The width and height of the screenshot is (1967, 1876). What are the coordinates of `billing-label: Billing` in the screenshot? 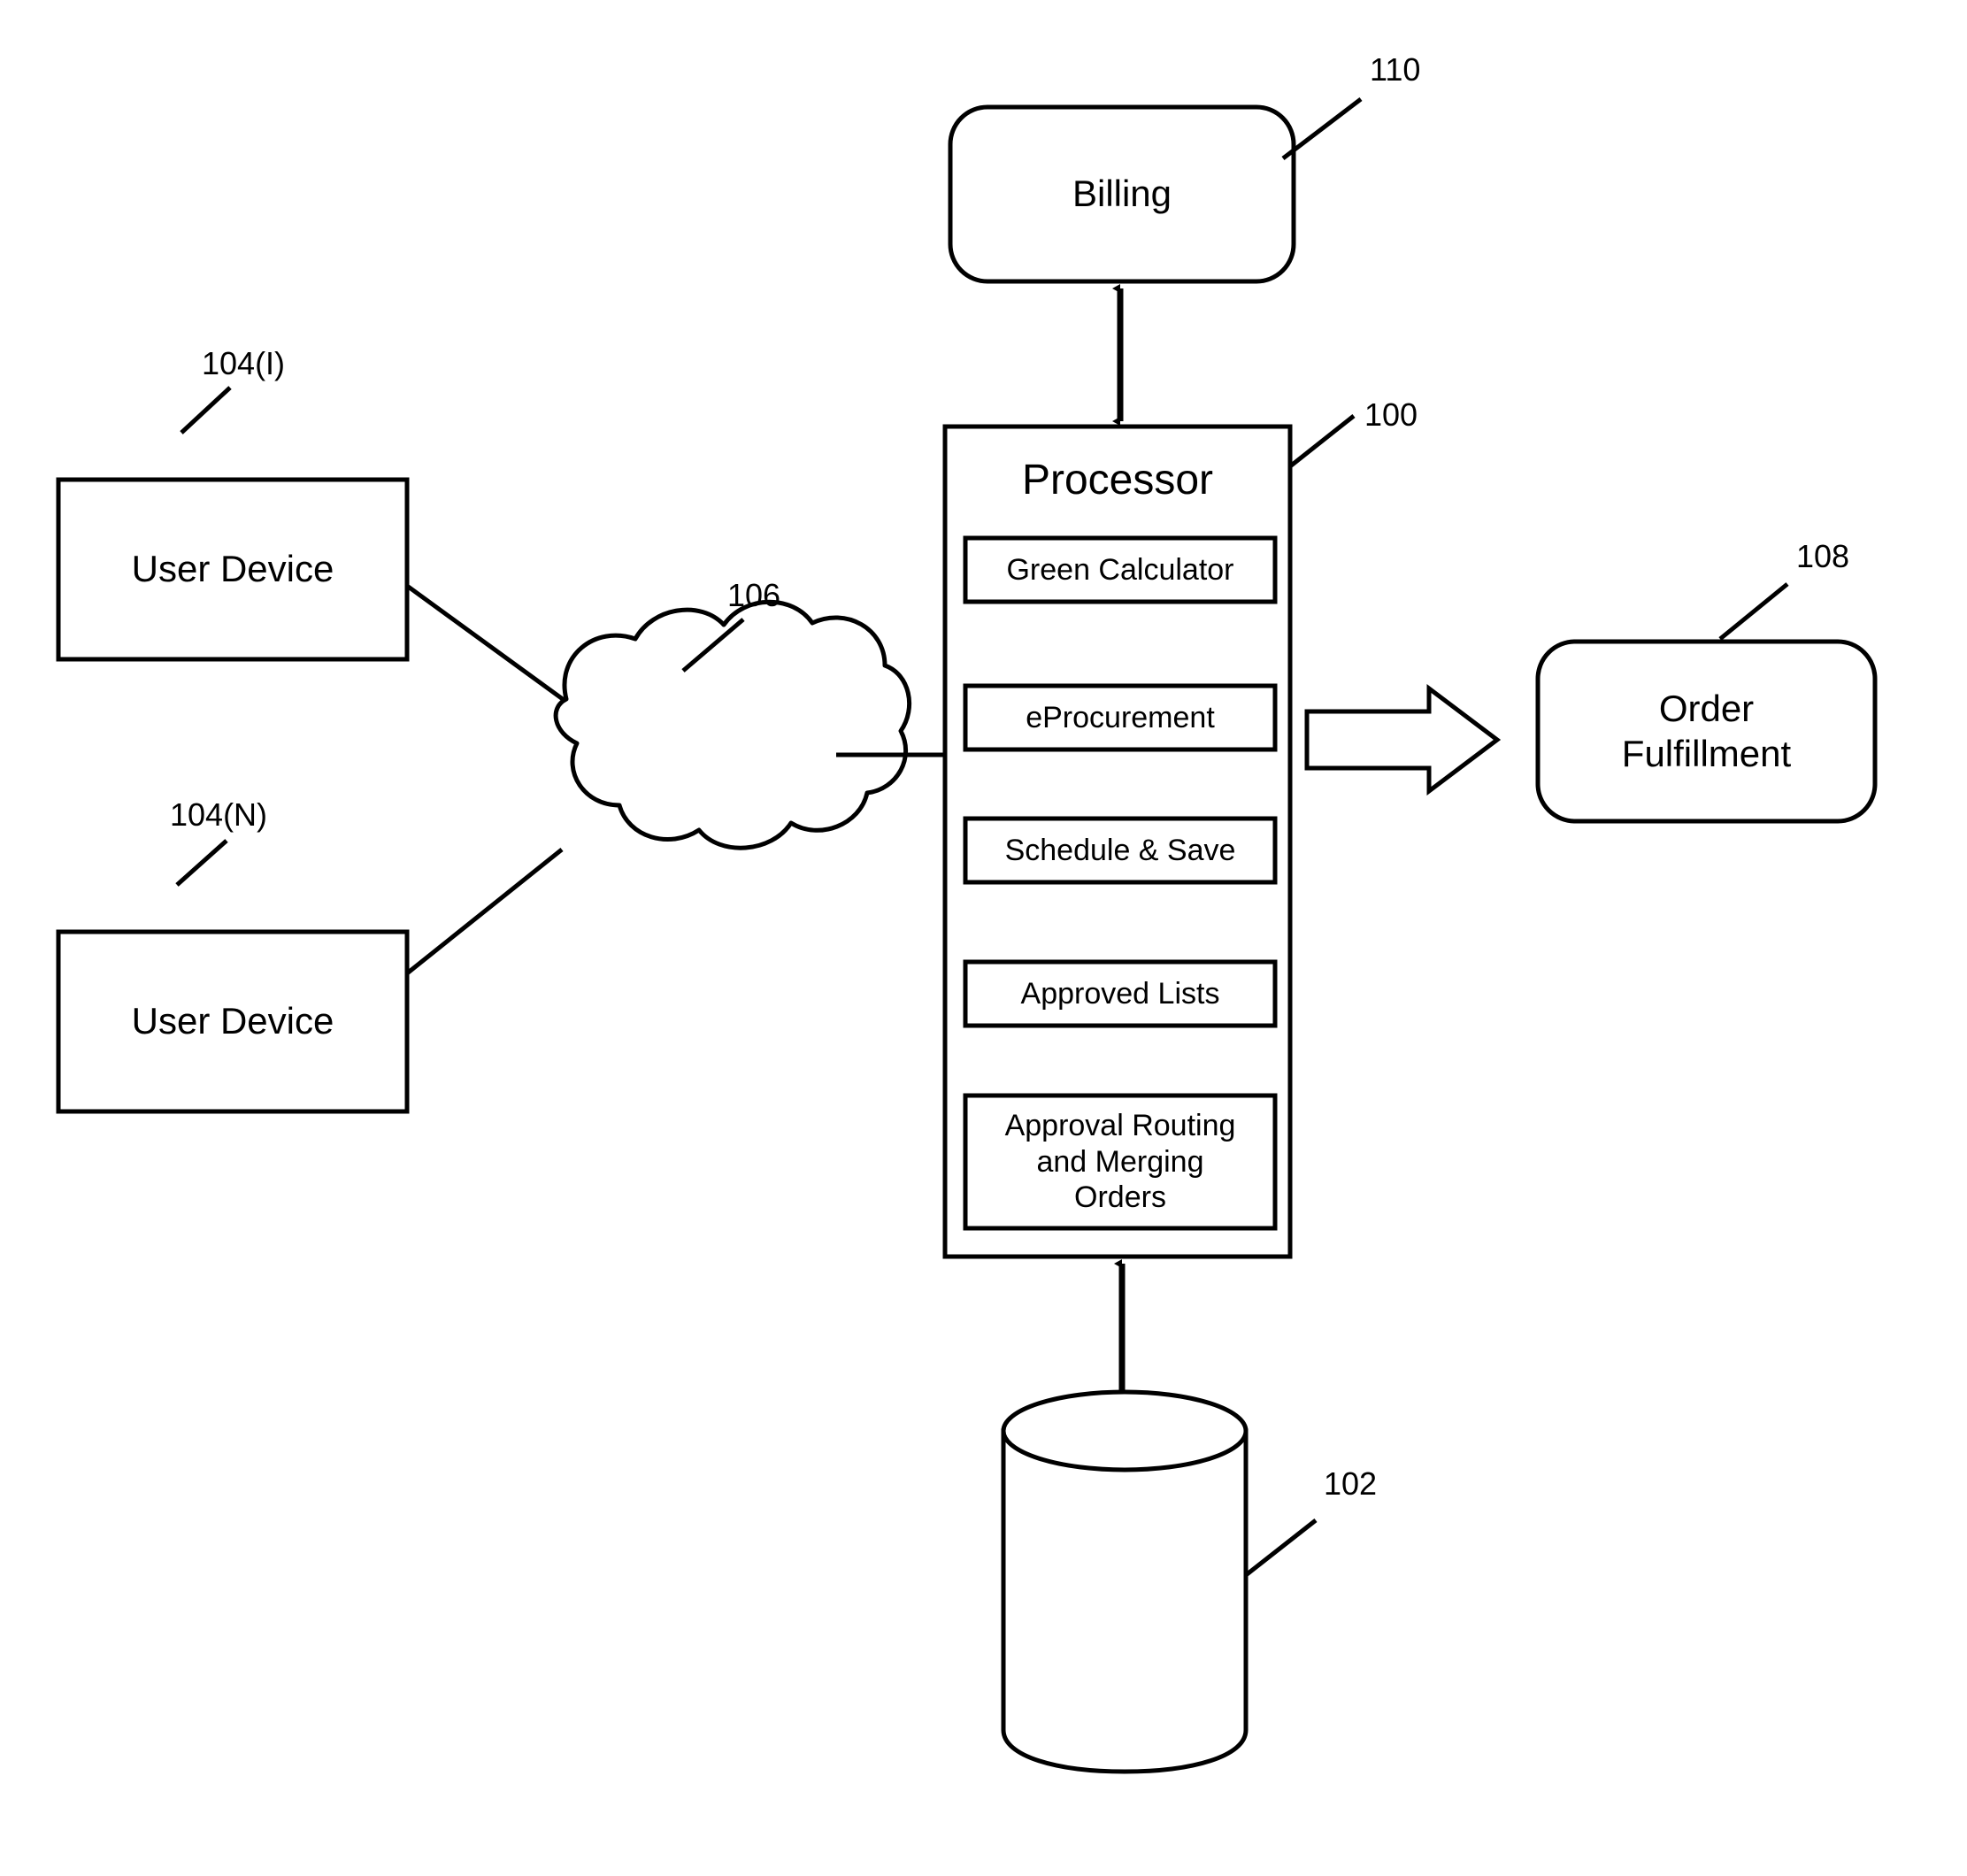 It's located at (1122, 194).